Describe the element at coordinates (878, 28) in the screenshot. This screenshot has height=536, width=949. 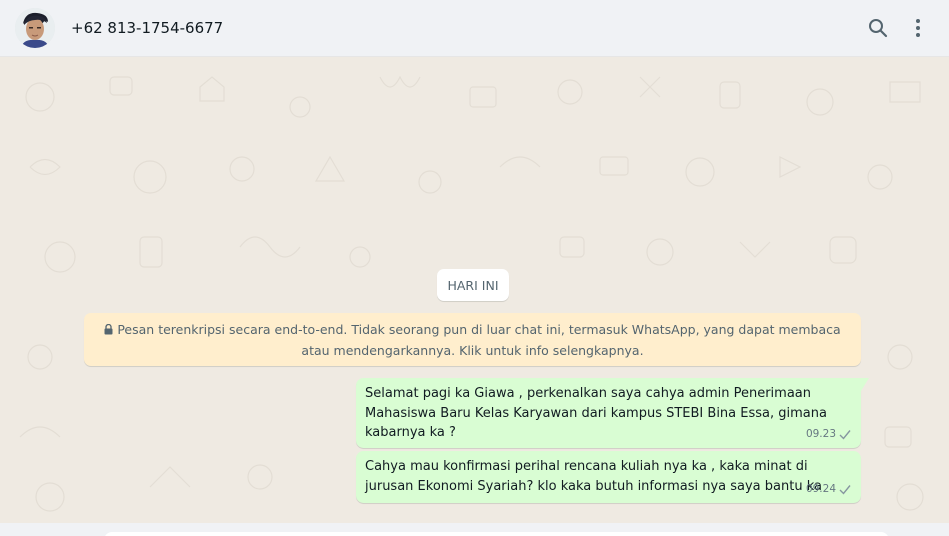
I see `search-icon` at that location.